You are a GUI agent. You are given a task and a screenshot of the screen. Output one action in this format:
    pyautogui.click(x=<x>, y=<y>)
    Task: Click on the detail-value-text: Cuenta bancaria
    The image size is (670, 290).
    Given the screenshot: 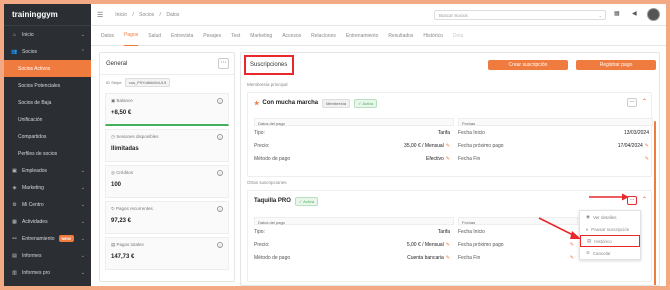 What is the action you would take?
    pyautogui.click(x=425, y=257)
    